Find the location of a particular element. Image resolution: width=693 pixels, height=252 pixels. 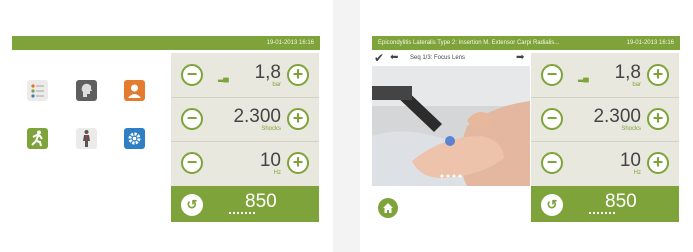

body-anatomy-icon is located at coordinates (86, 138).